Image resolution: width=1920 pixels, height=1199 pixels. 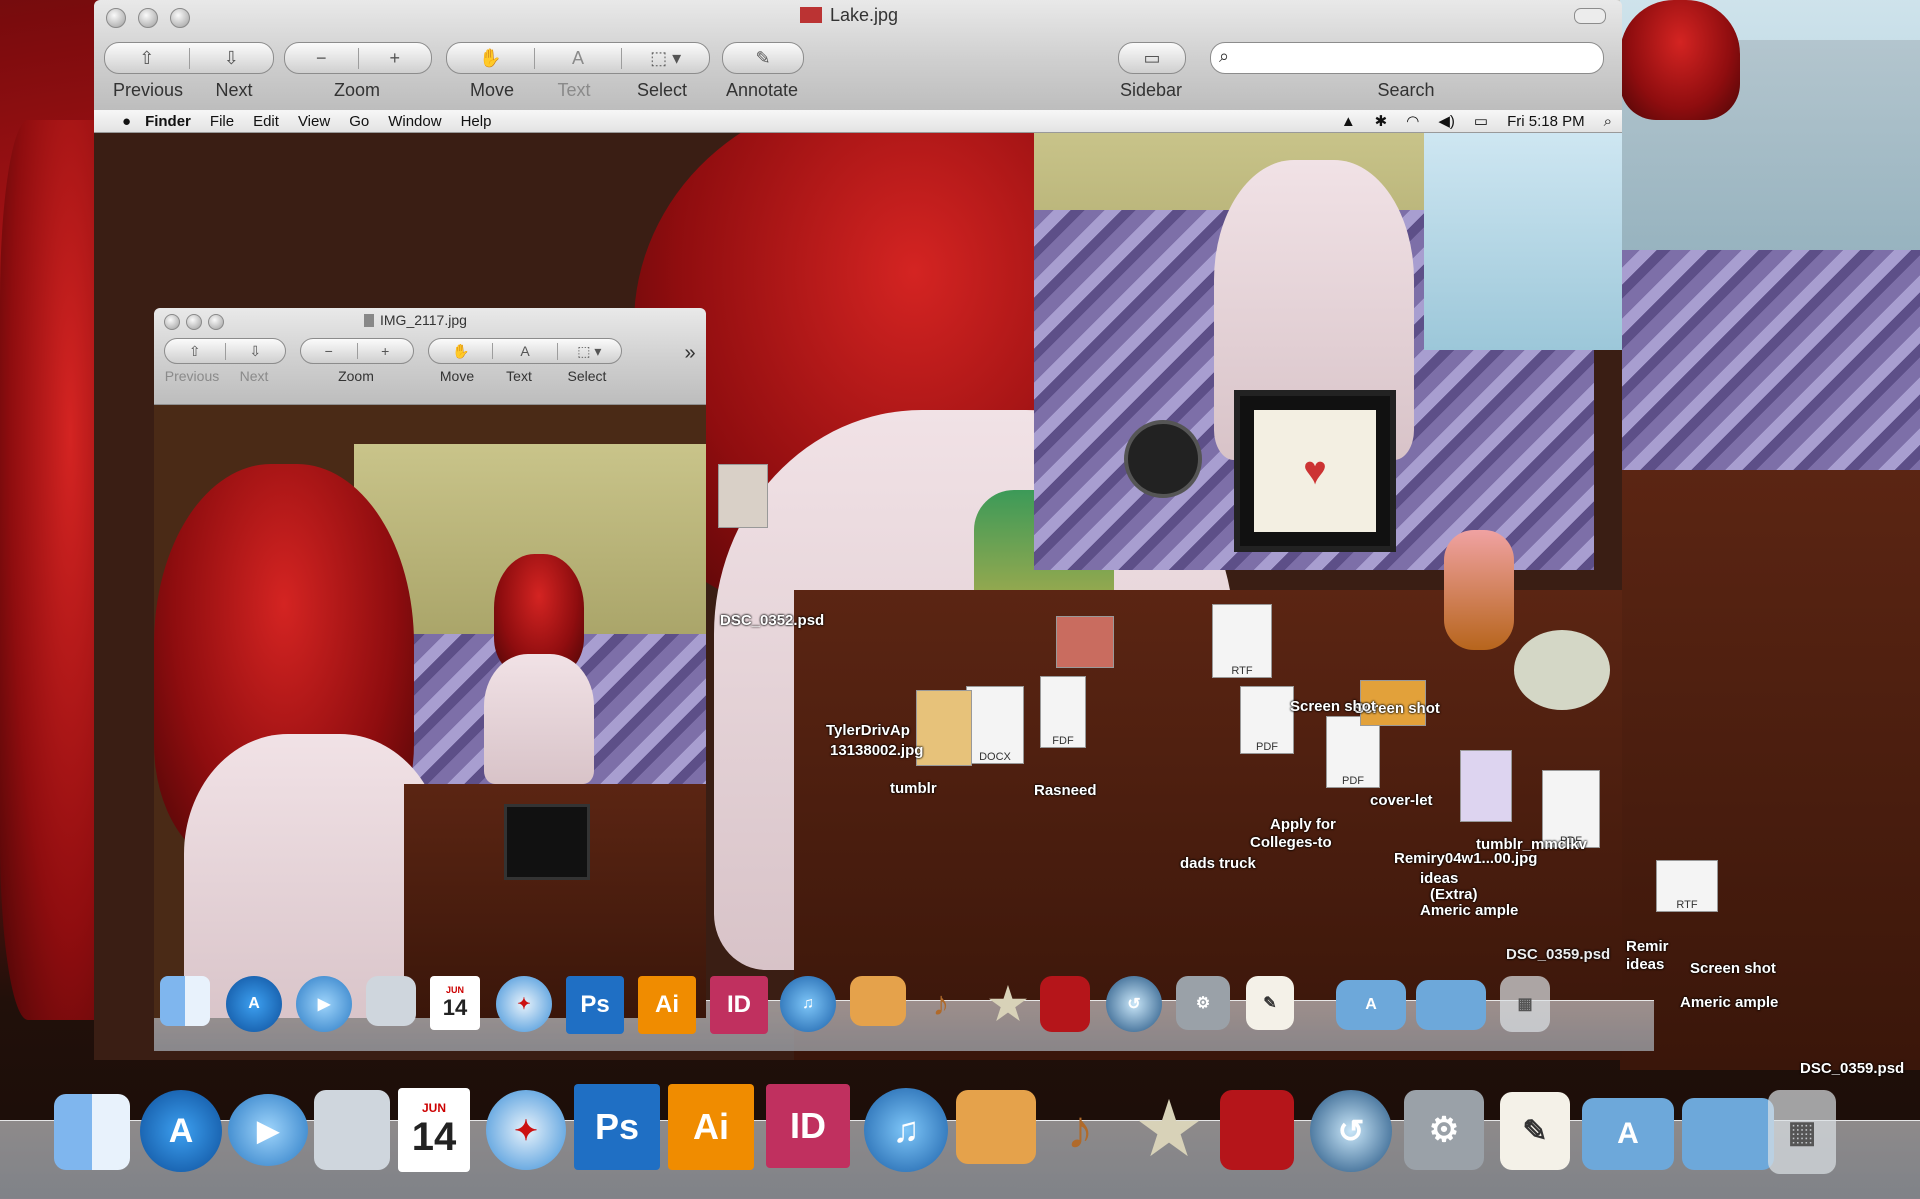 What do you see at coordinates (394, 58) in the screenshot?
I see `zoom-in-icon: +` at bounding box center [394, 58].